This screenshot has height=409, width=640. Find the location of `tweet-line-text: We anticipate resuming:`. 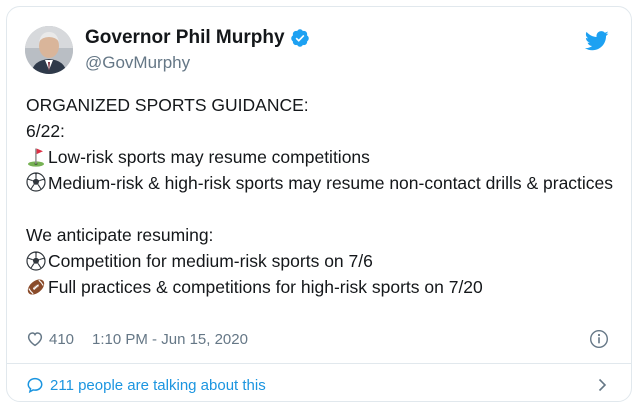

tweet-line-text: We anticipate resuming: is located at coordinates (120, 235).